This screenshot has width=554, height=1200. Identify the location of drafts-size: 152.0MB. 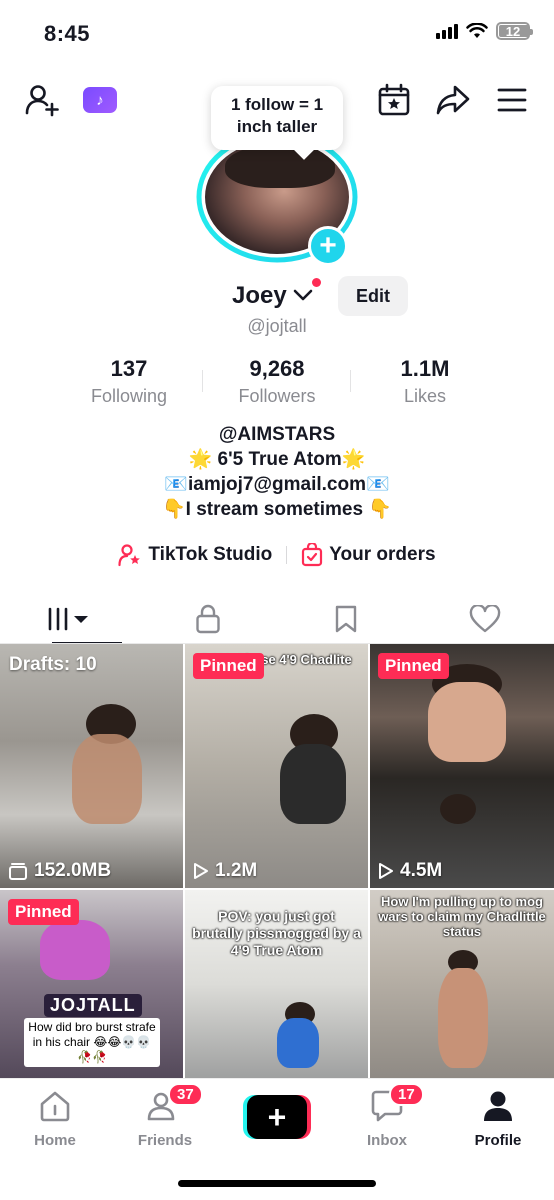
(59, 871).